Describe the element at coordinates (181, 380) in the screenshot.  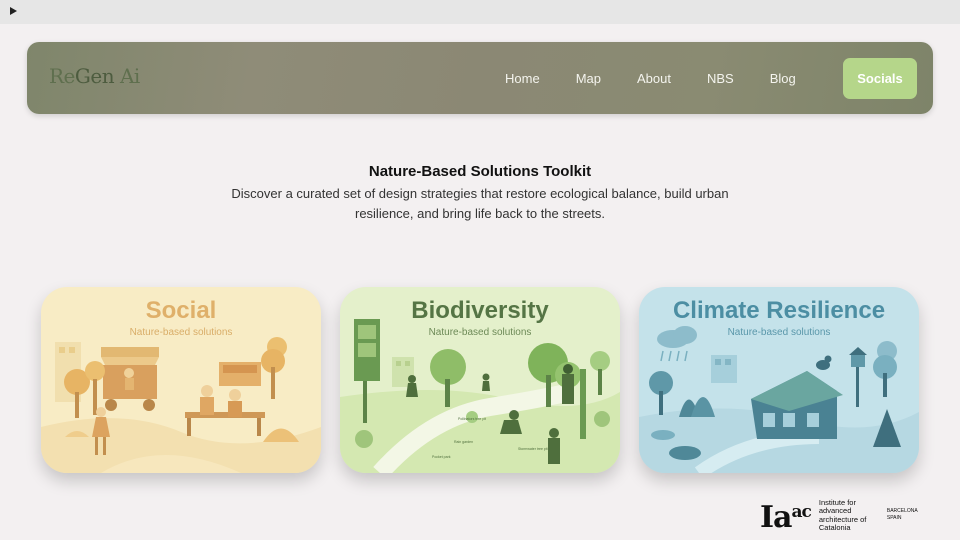
I see `card-social: Social Nature-based solutions` at that location.